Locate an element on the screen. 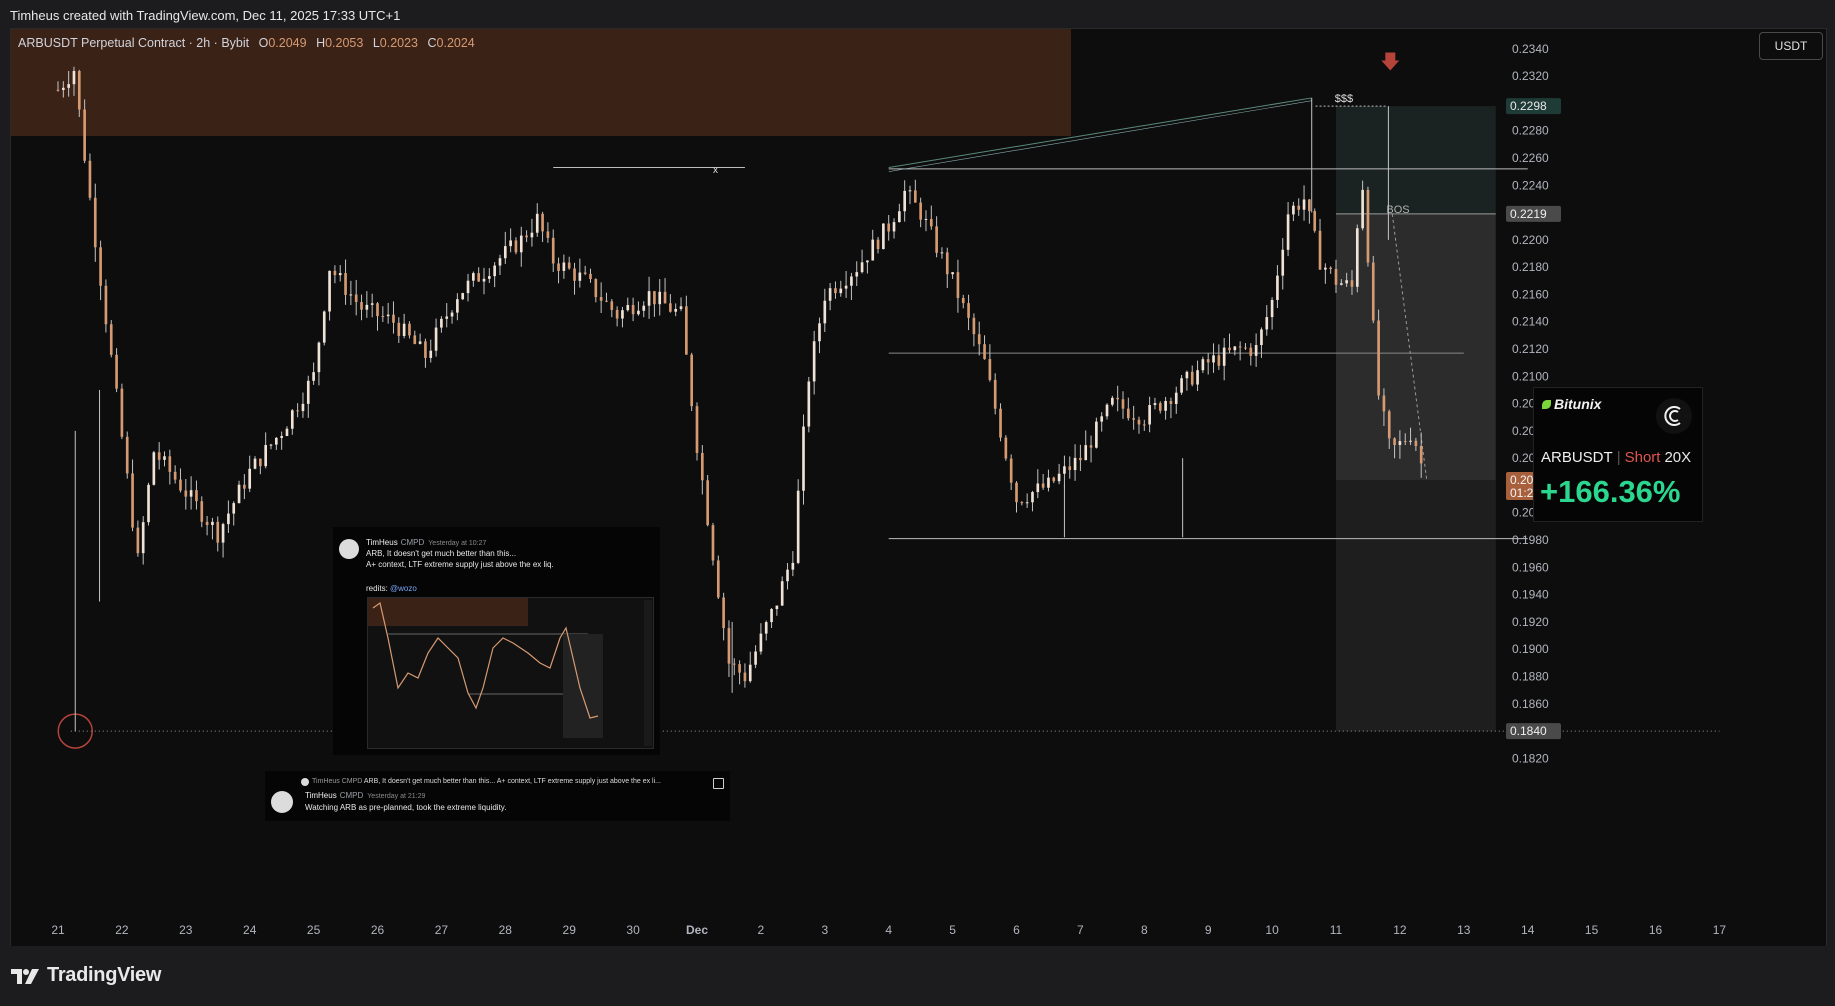 The width and height of the screenshot is (1835, 1006). stop-zone is located at coordinates (1416, 160).